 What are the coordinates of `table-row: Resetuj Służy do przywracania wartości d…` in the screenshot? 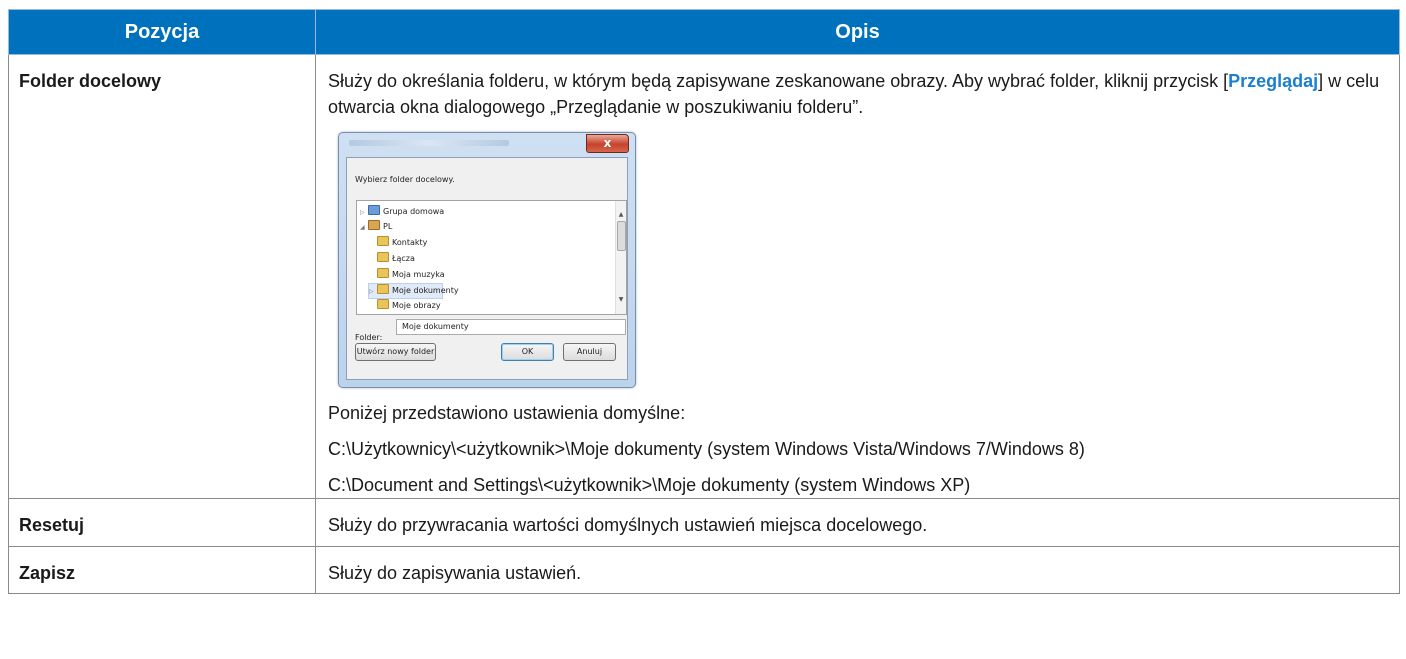 It's located at (704, 522).